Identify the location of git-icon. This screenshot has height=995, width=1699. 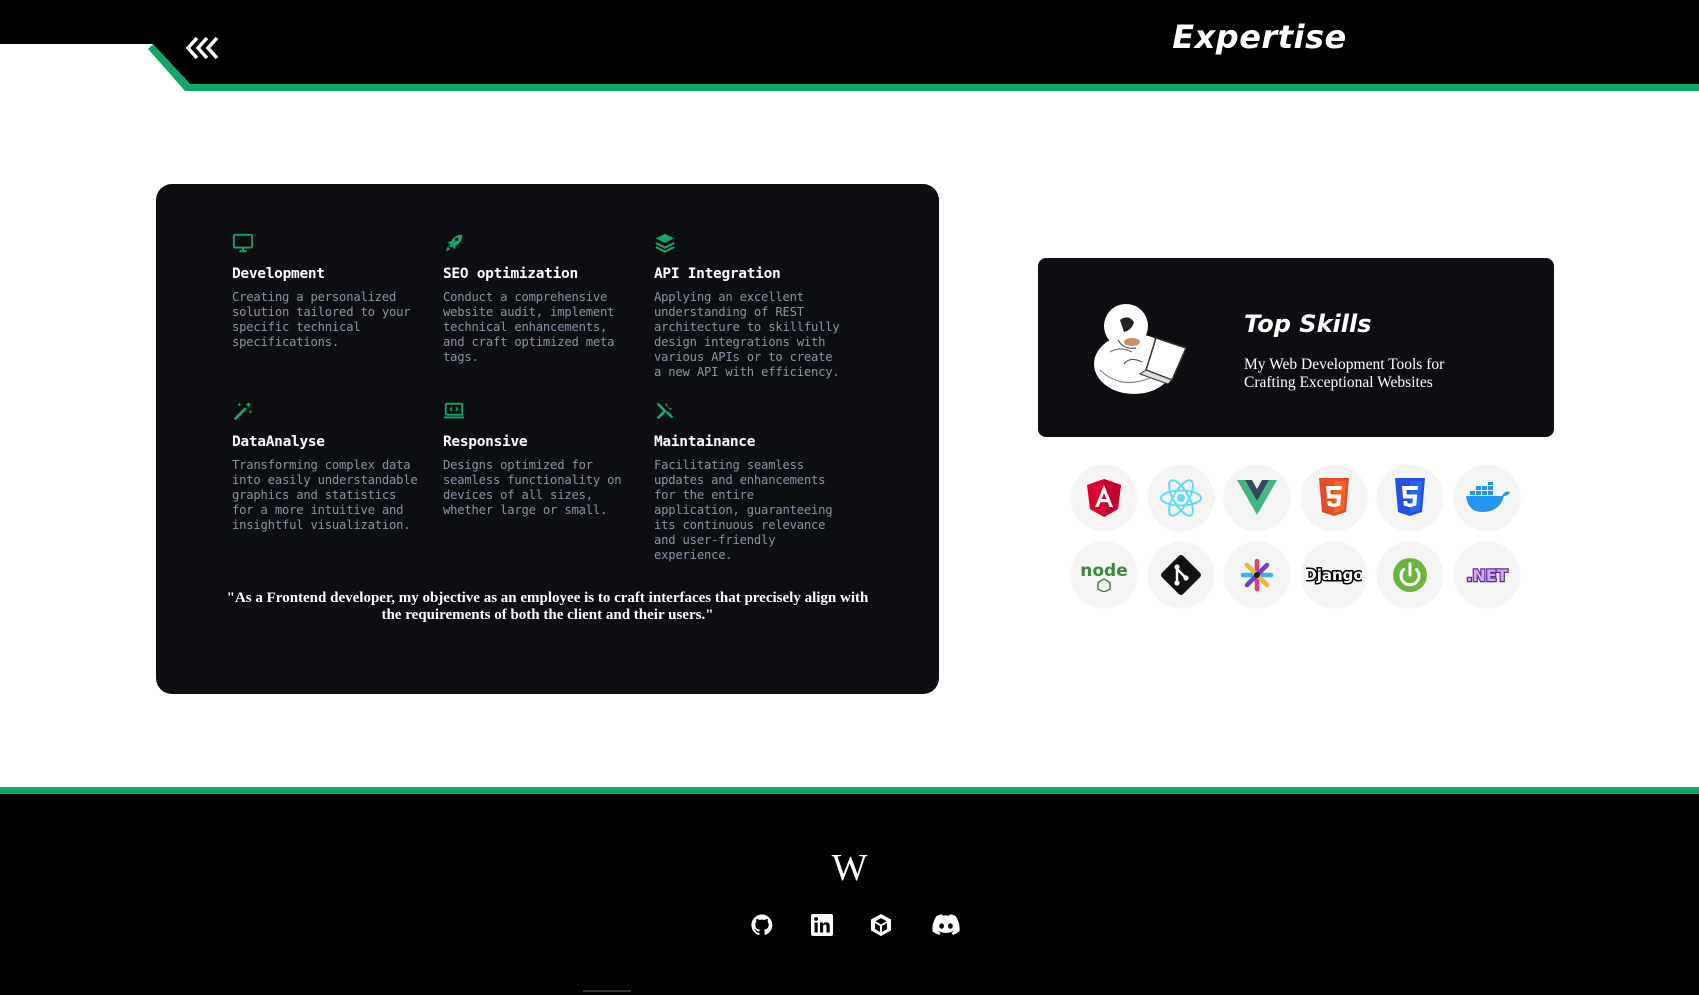
(1180, 575).